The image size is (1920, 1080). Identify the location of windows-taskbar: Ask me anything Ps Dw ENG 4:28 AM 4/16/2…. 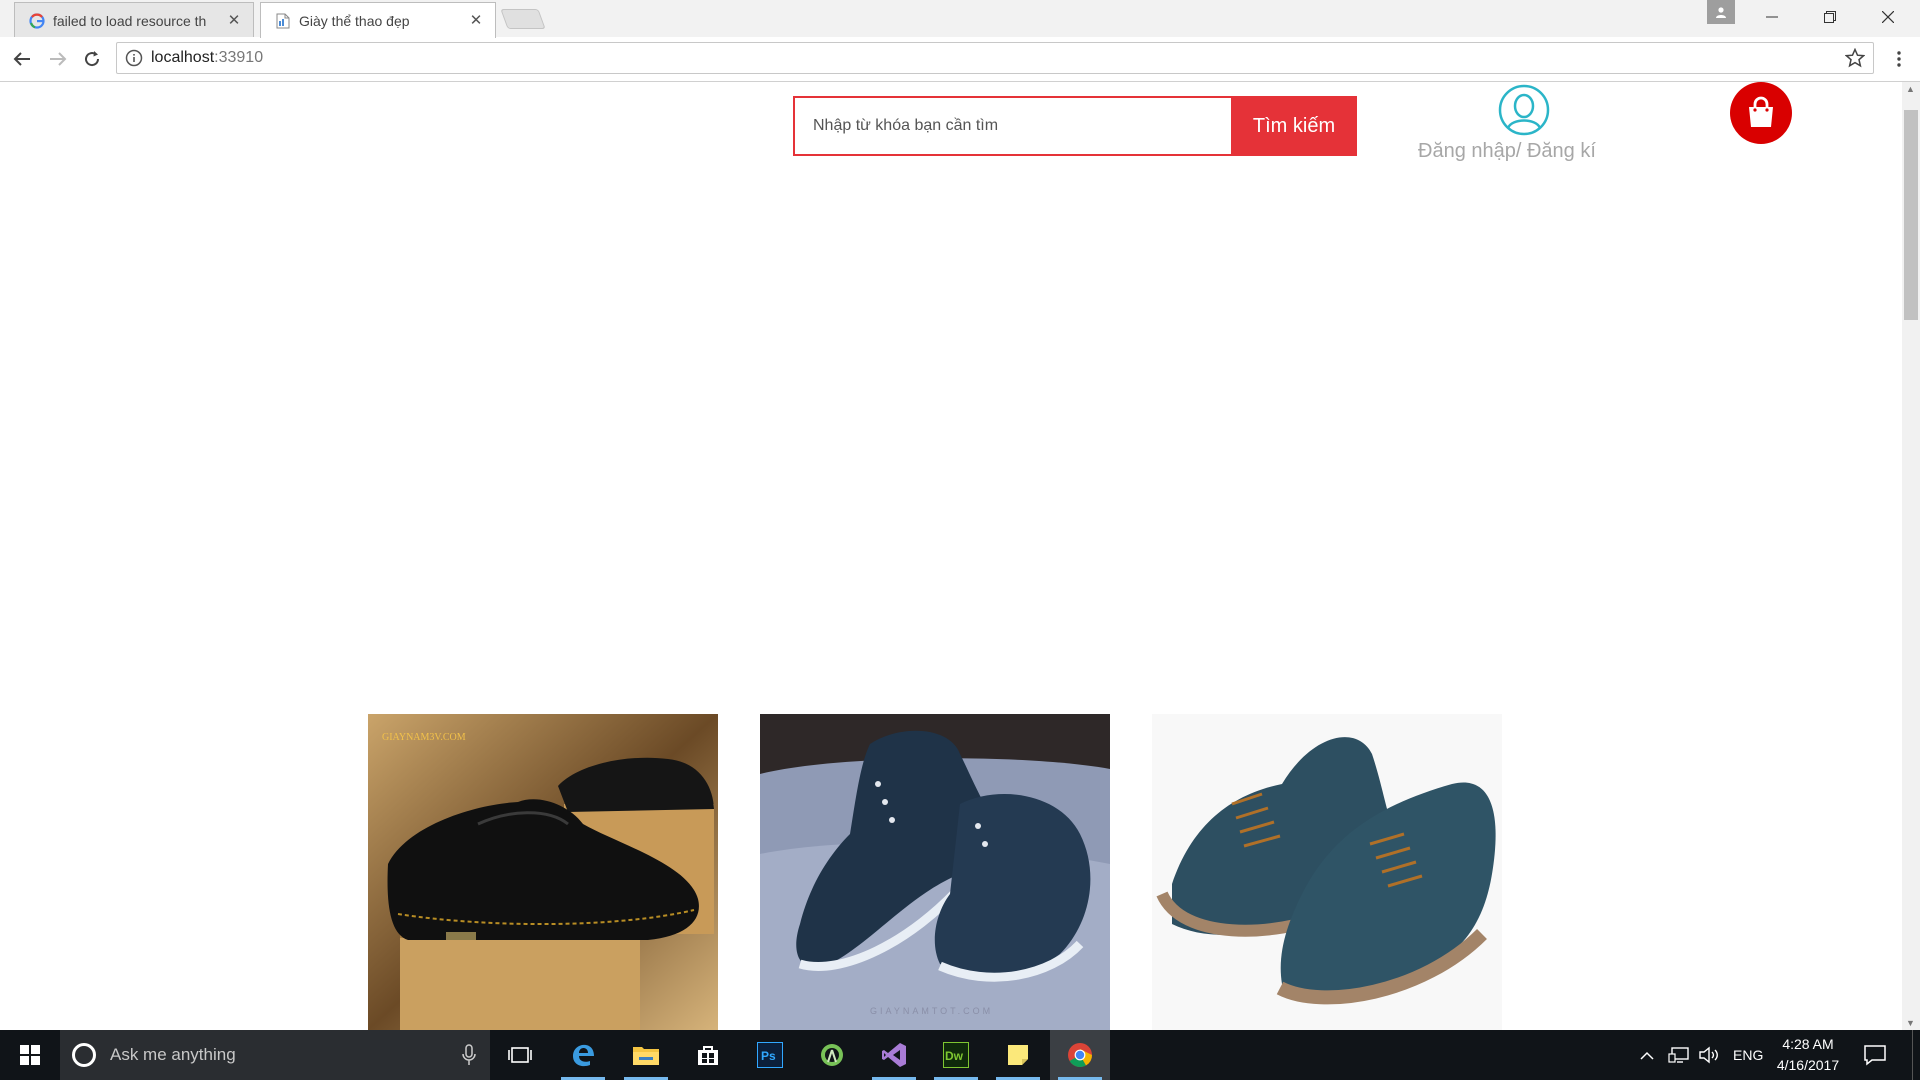
(960, 1055).